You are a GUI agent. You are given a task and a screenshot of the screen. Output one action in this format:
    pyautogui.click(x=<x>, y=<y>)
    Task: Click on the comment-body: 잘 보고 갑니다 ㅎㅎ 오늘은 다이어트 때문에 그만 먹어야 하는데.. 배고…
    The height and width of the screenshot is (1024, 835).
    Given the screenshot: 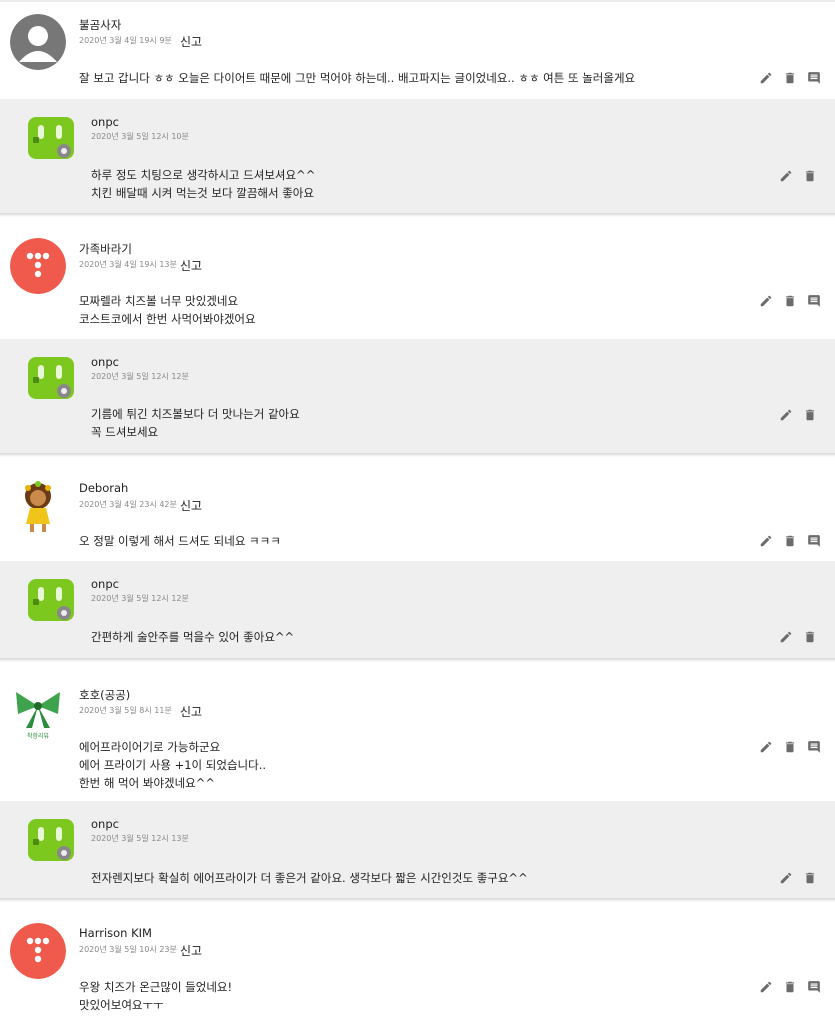 What is the action you would take?
    pyautogui.click(x=357, y=78)
    